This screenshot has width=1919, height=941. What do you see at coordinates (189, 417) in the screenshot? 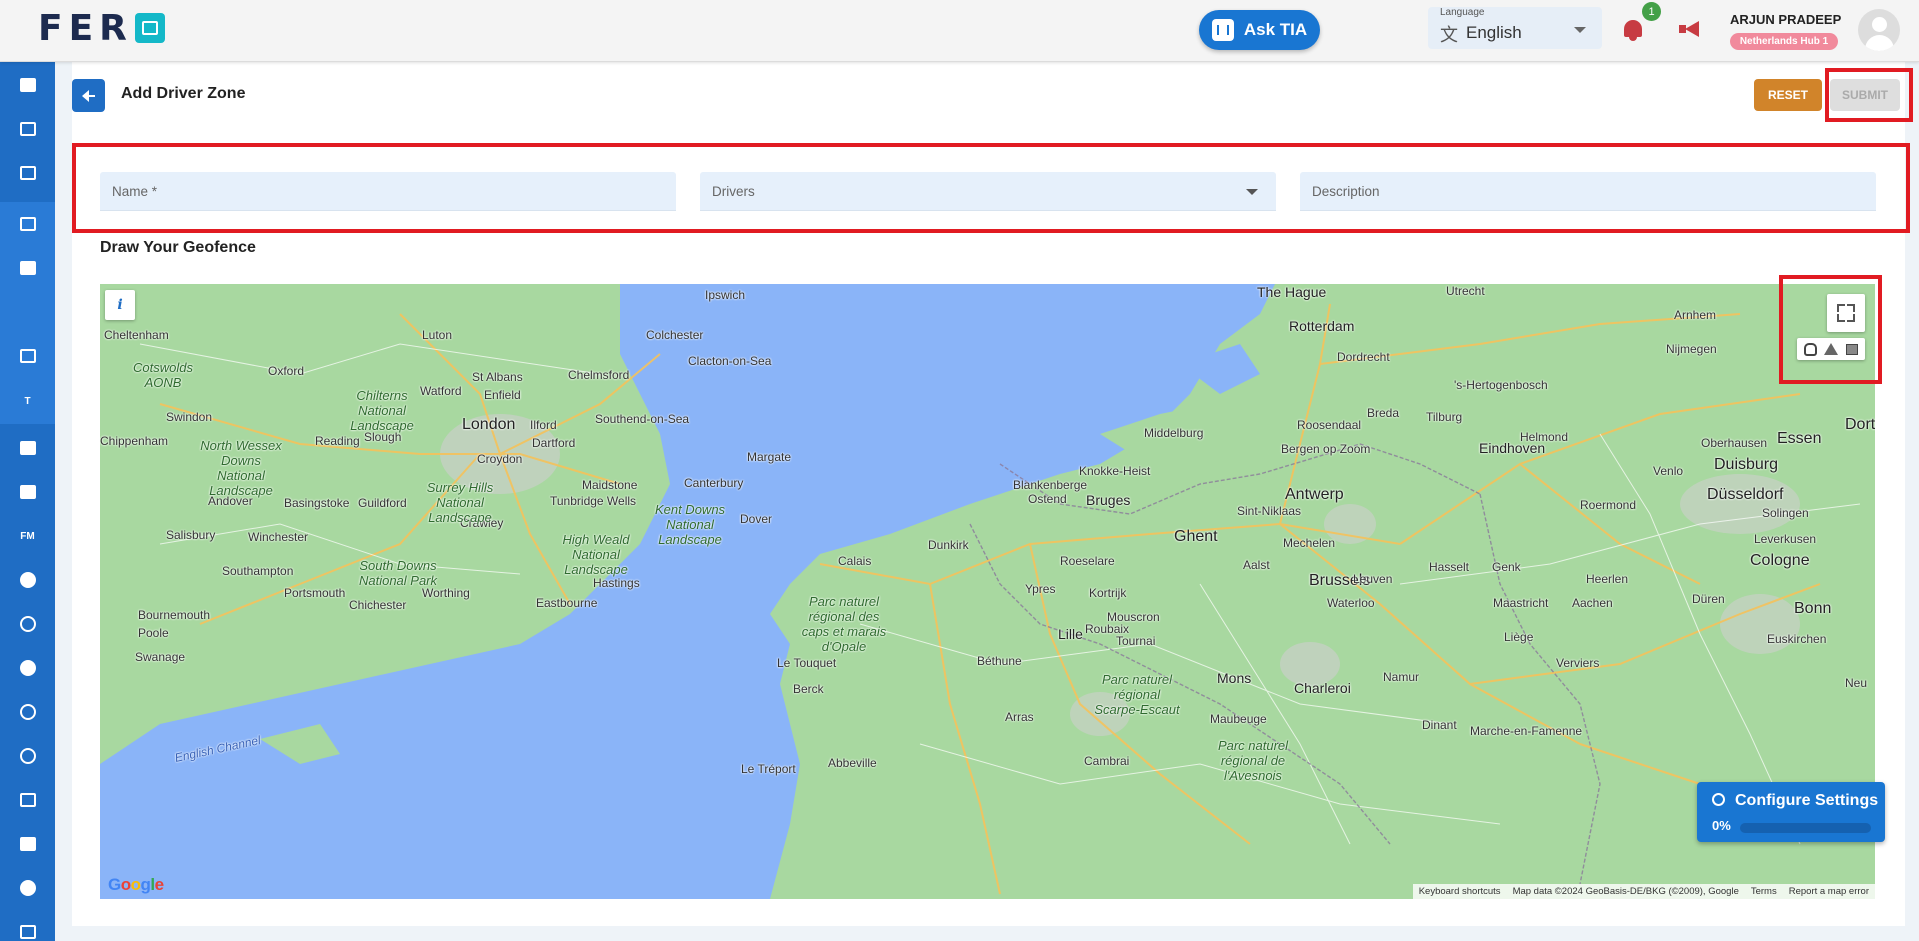
I see `map-label-swindon: Swindon` at bounding box center [189, 417].